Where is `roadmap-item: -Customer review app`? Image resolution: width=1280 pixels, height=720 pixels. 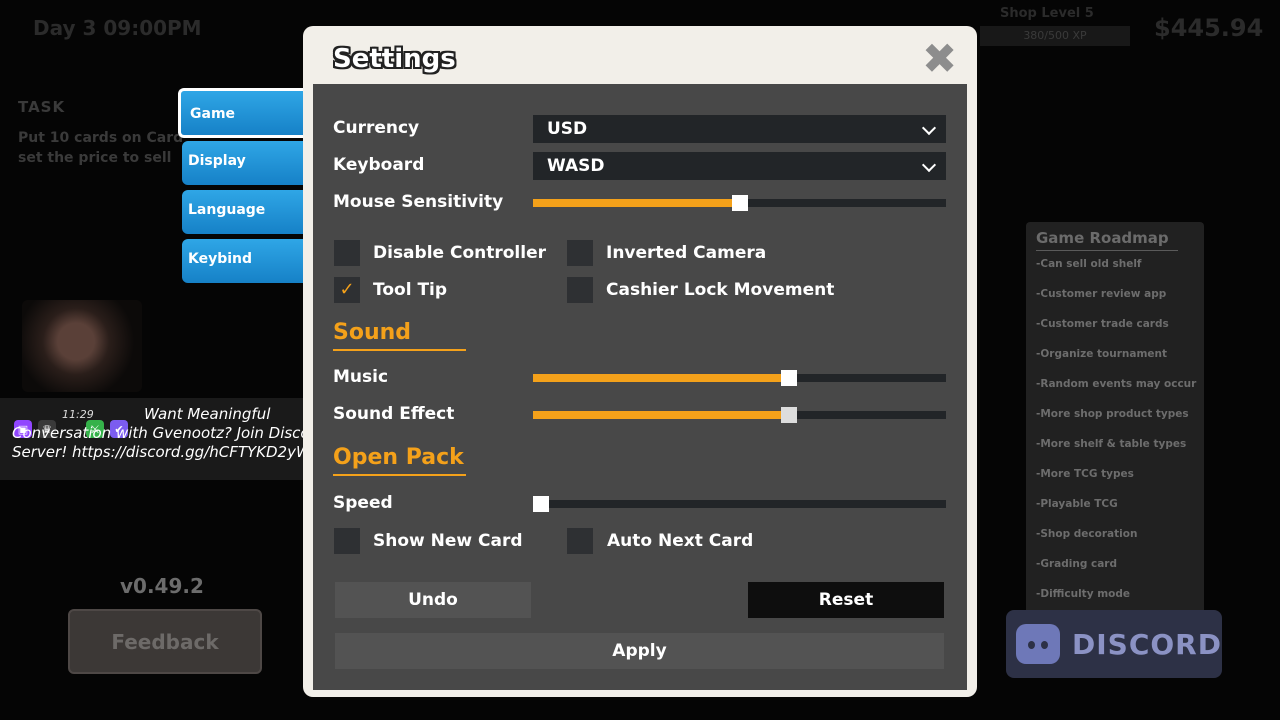 roadmap-item: -Customer review app is located at coordinates (1101, 294).